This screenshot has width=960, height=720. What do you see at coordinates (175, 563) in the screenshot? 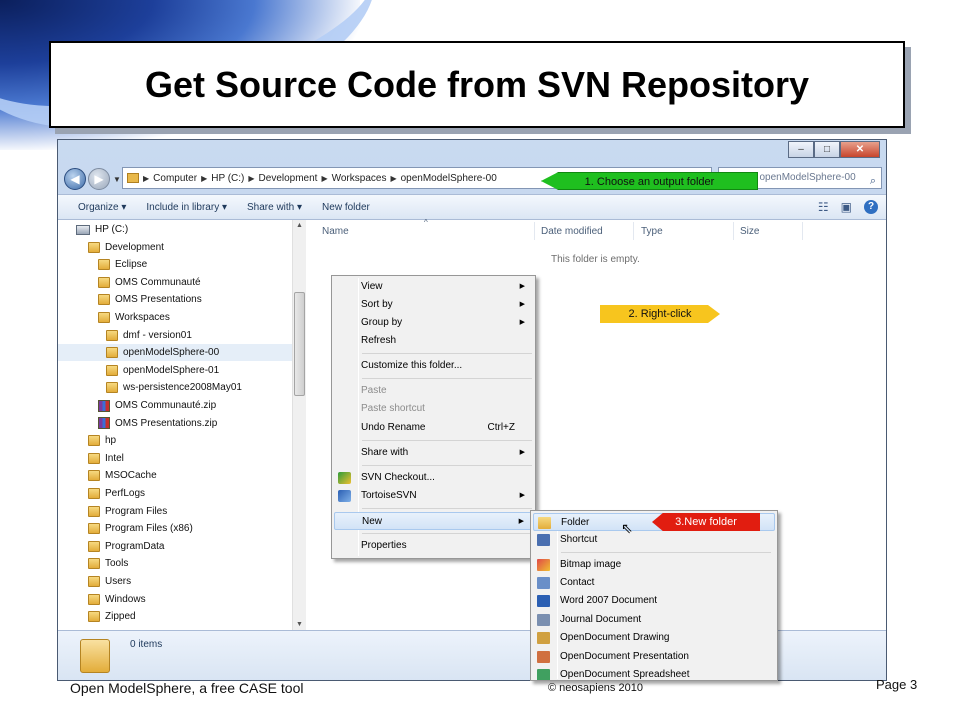
I see `tree-item: Tools` at bounding box center [175, 563].